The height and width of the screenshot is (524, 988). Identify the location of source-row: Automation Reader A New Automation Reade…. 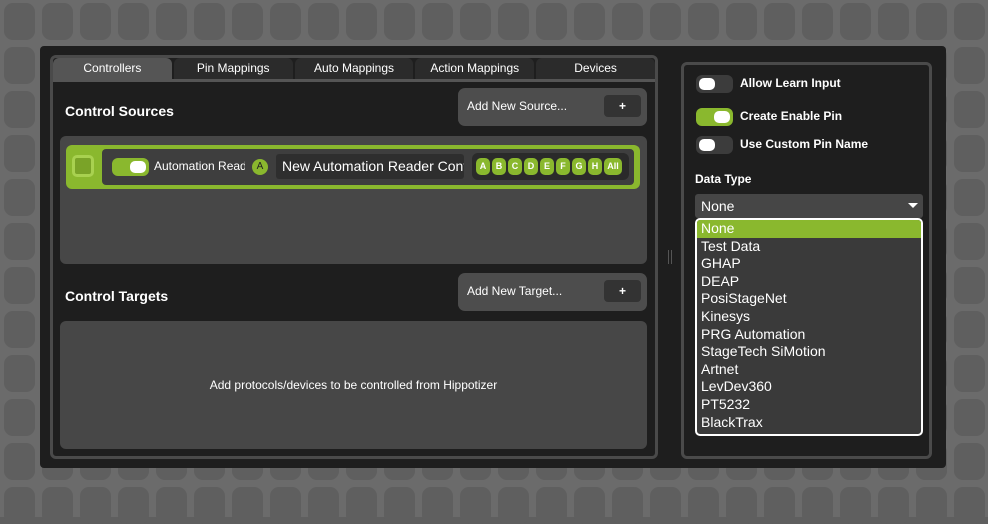
(353, 167).